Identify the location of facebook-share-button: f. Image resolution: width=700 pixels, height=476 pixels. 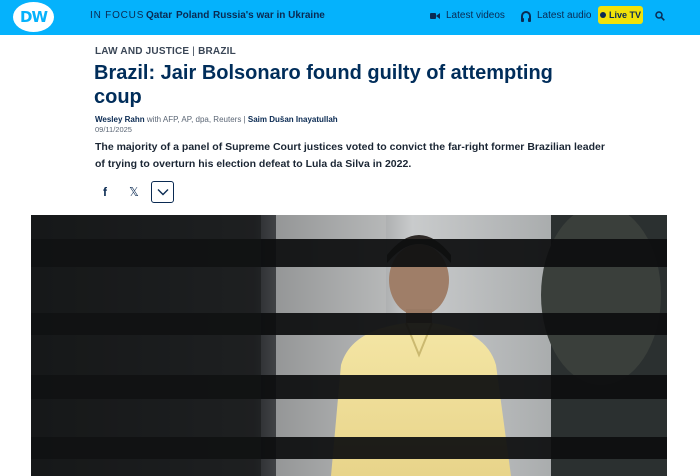
(105, 192).